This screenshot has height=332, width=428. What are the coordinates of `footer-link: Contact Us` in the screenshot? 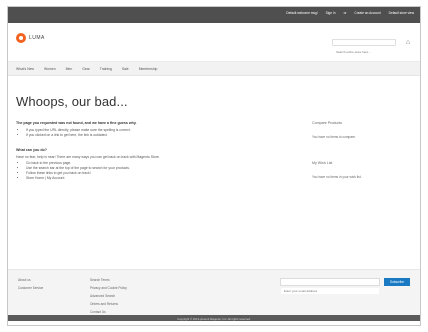 It's located at (108, 312).